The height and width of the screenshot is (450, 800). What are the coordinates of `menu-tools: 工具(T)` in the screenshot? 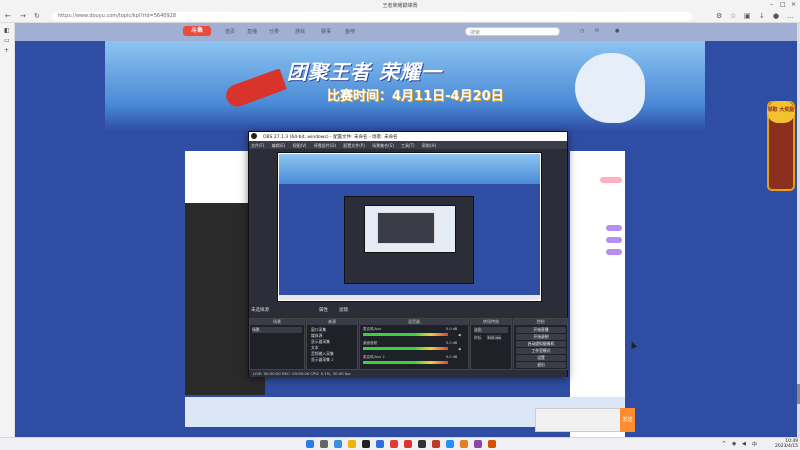 It's located at (408, 145).